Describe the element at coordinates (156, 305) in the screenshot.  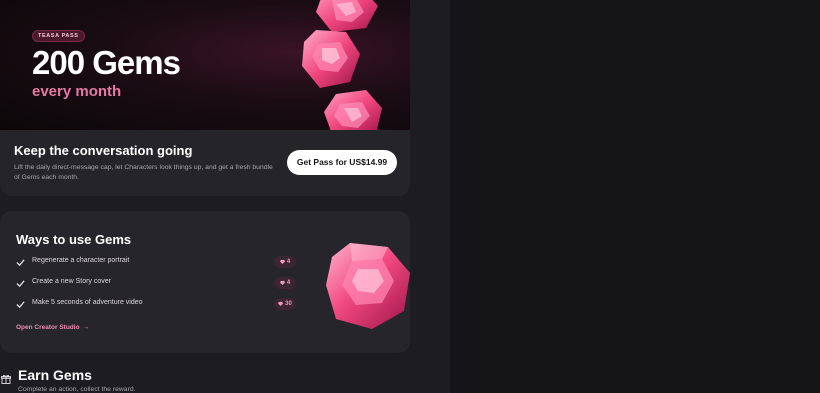
I see `list-item: Make 5 seconds of adventure video 30` at that location.